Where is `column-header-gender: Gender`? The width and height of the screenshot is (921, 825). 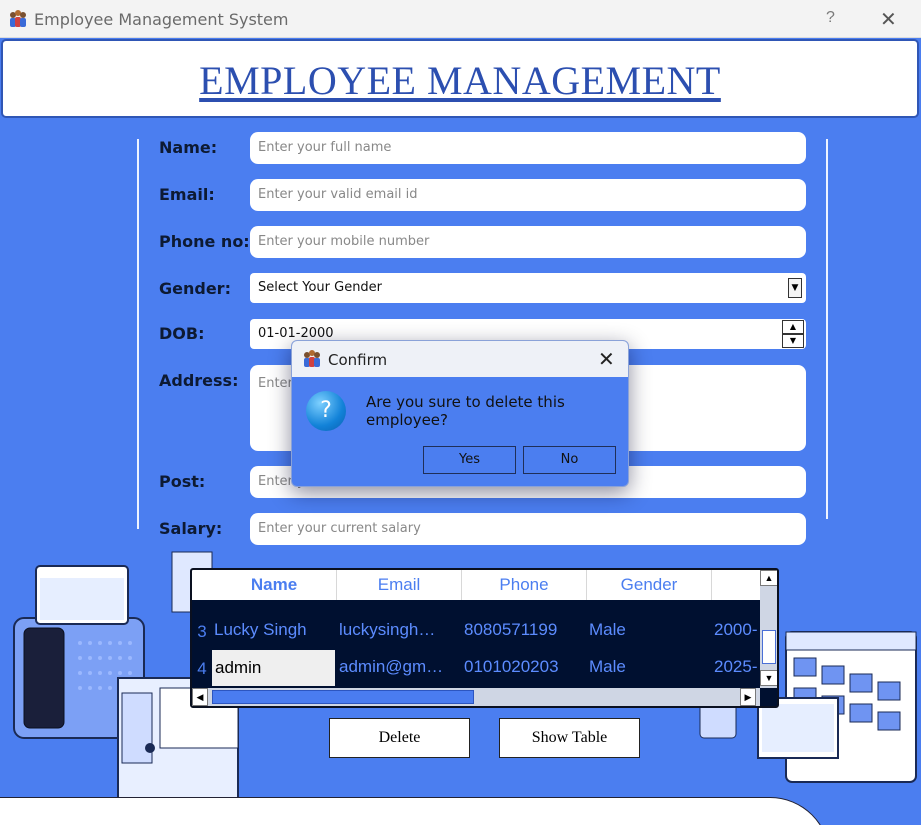 column-header-gender: Gender is located at coordinates (649, 585).